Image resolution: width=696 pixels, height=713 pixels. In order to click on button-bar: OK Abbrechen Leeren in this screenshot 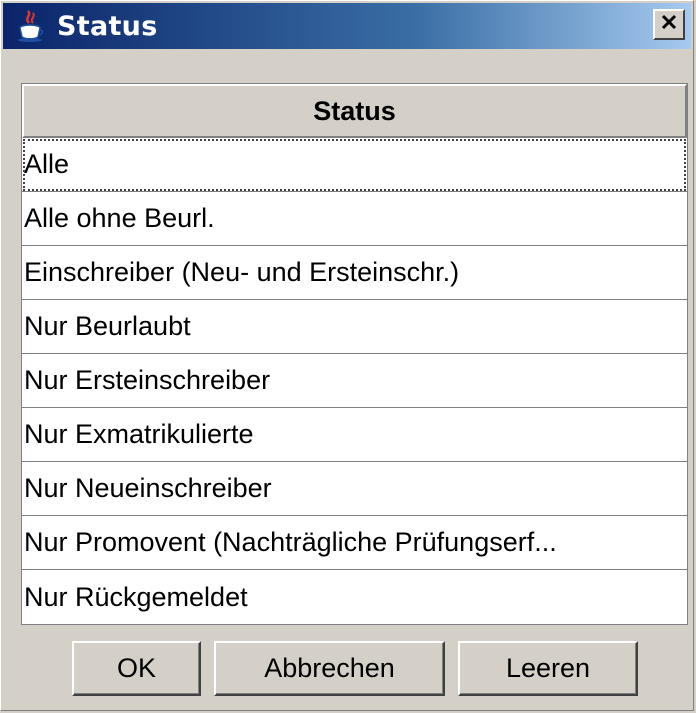, I will do `click(348, 669)`.